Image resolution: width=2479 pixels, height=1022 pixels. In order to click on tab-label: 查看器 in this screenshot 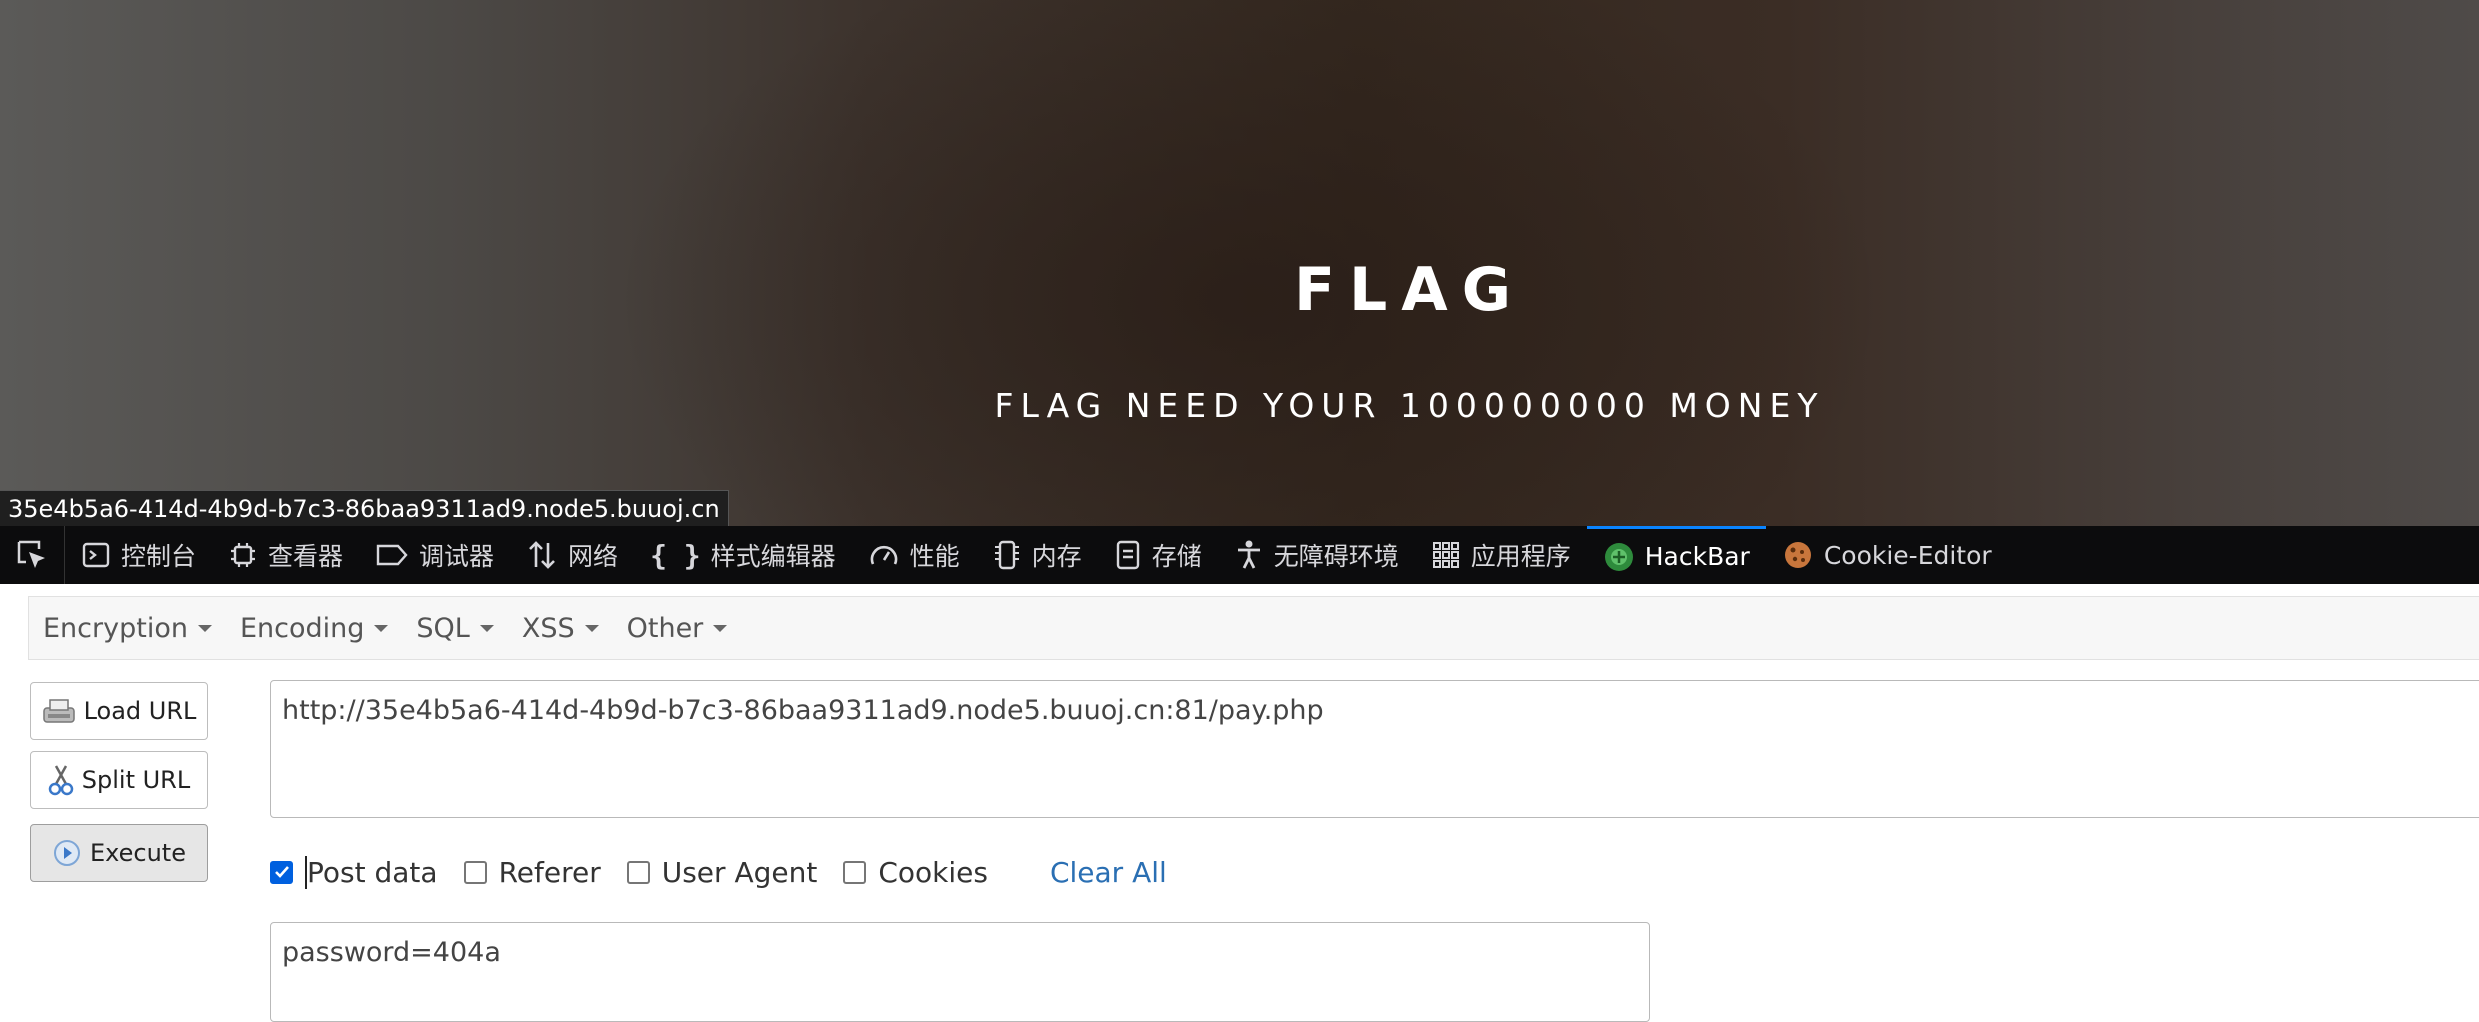, I will do `click(306, 556)`.